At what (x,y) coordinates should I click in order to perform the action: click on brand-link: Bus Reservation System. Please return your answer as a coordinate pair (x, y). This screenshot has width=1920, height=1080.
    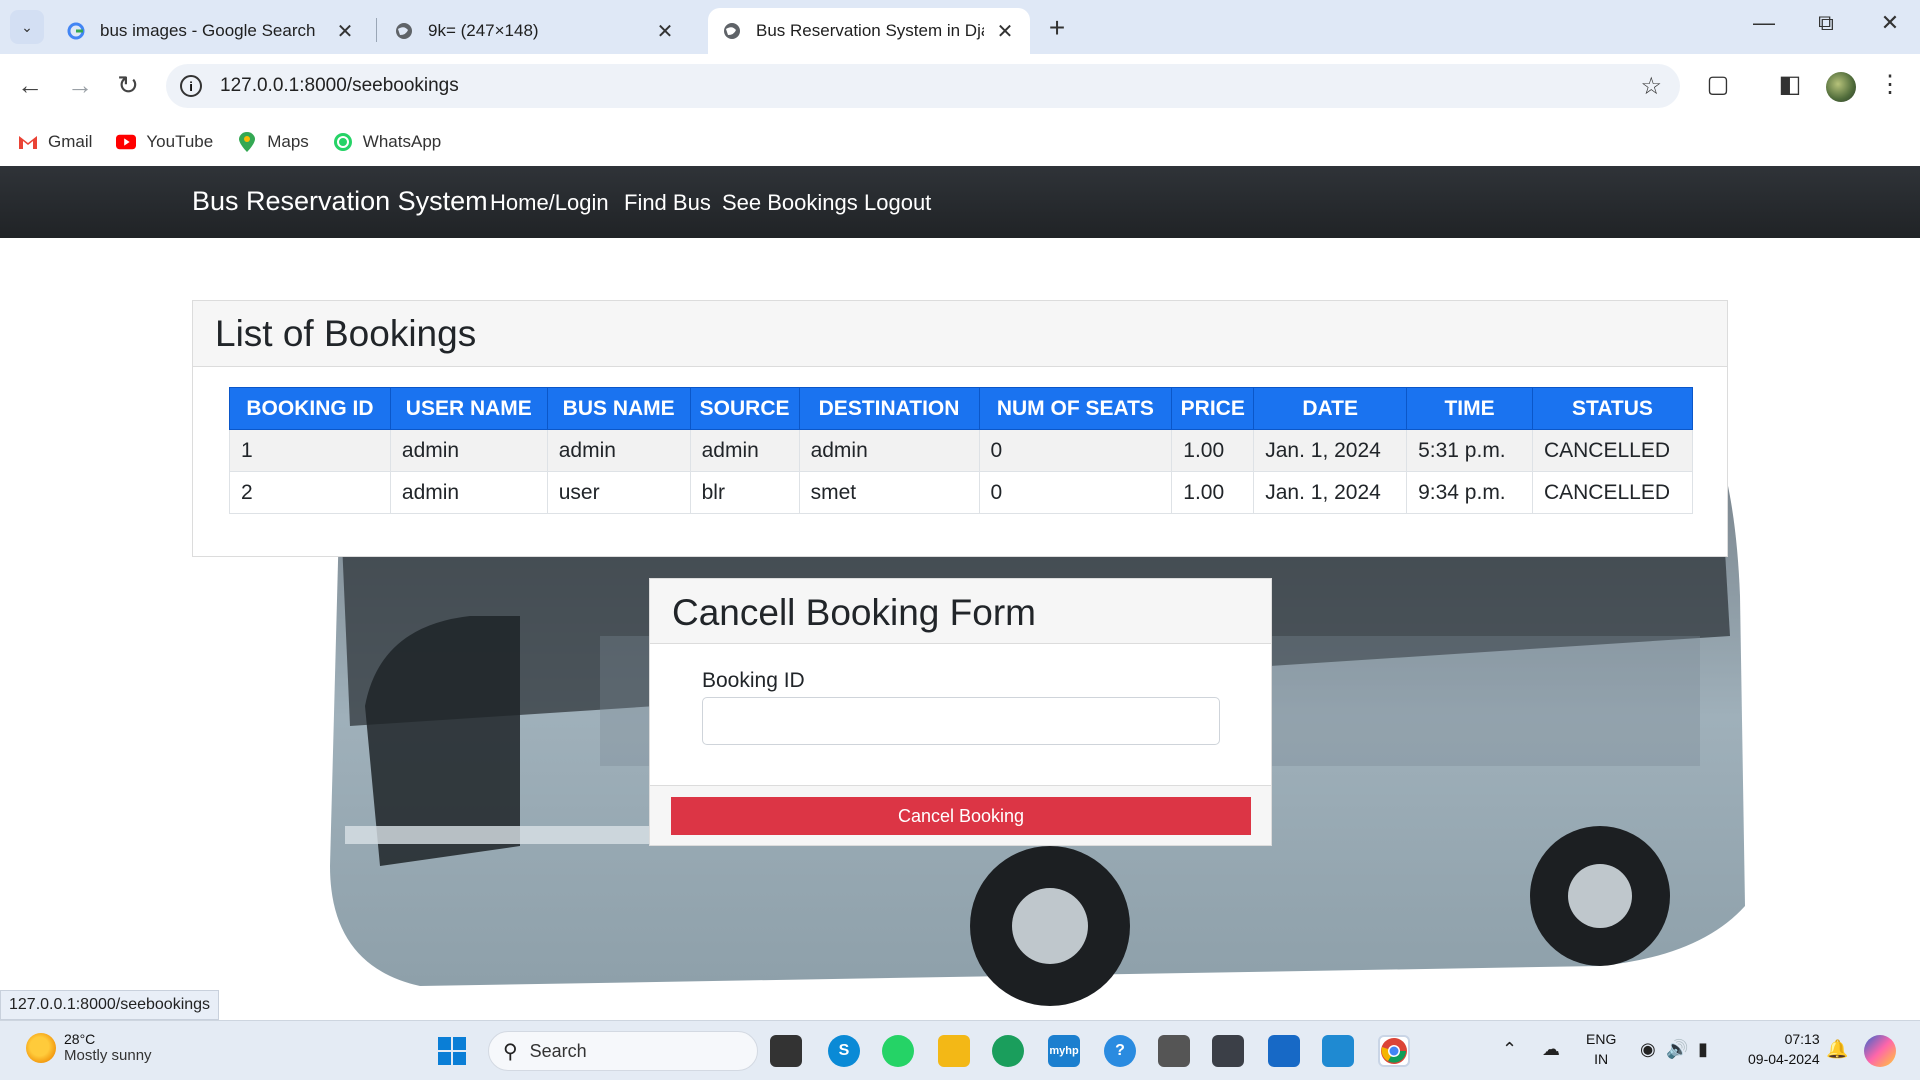
    Looking at the image, I should click on (340, 201).